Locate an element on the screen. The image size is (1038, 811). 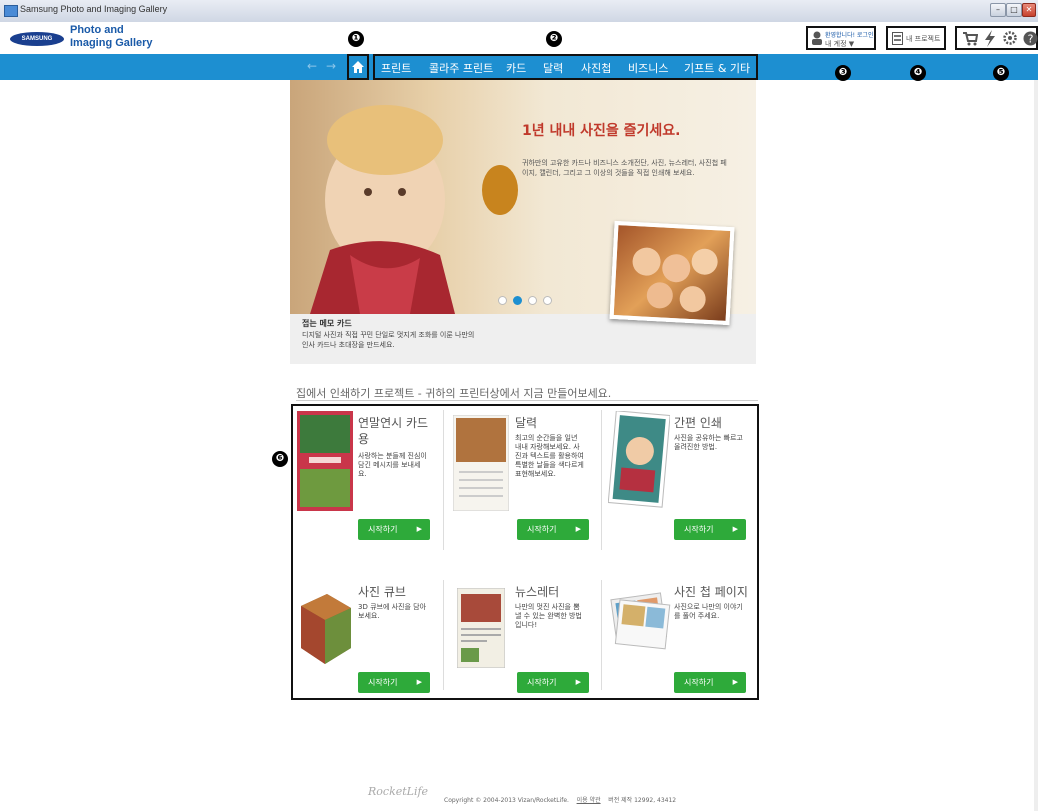
hero-headline: 1년 내내 사진을 즐기세요. is located at coordinates (601, 131).